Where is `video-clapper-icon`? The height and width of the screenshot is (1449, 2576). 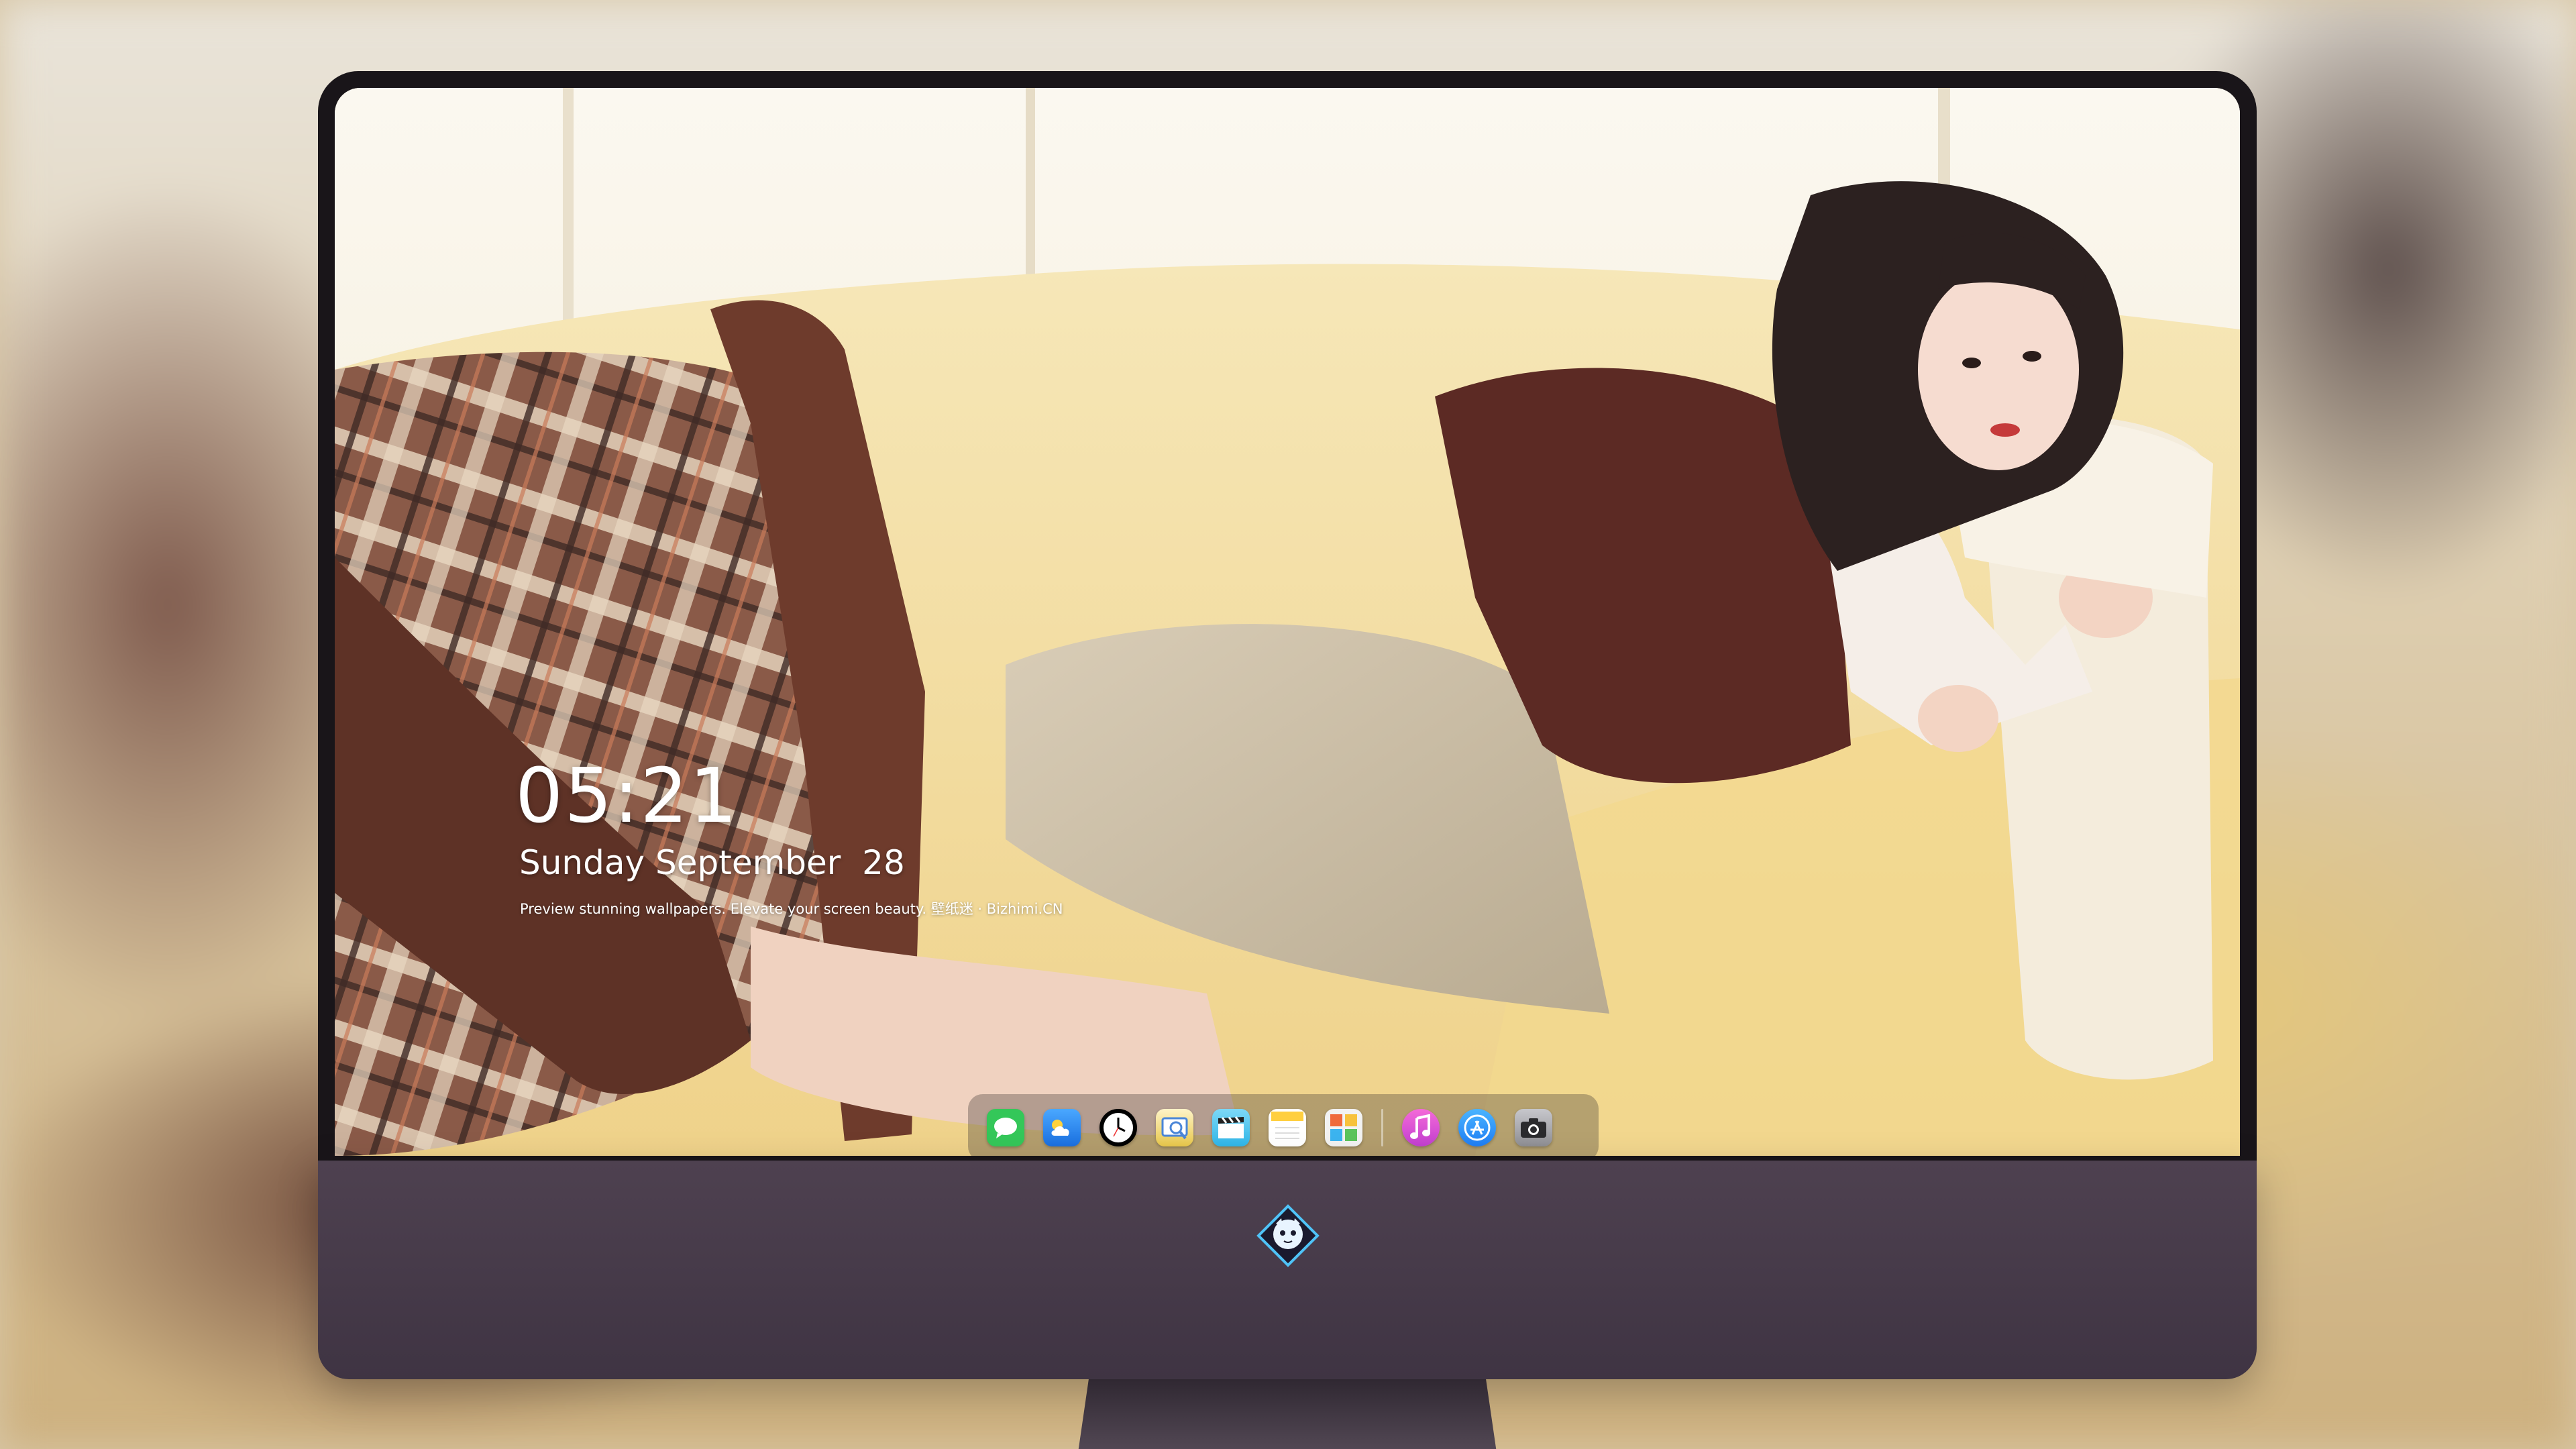
video-clapper-icon is located at coordinates (1231, 1127).